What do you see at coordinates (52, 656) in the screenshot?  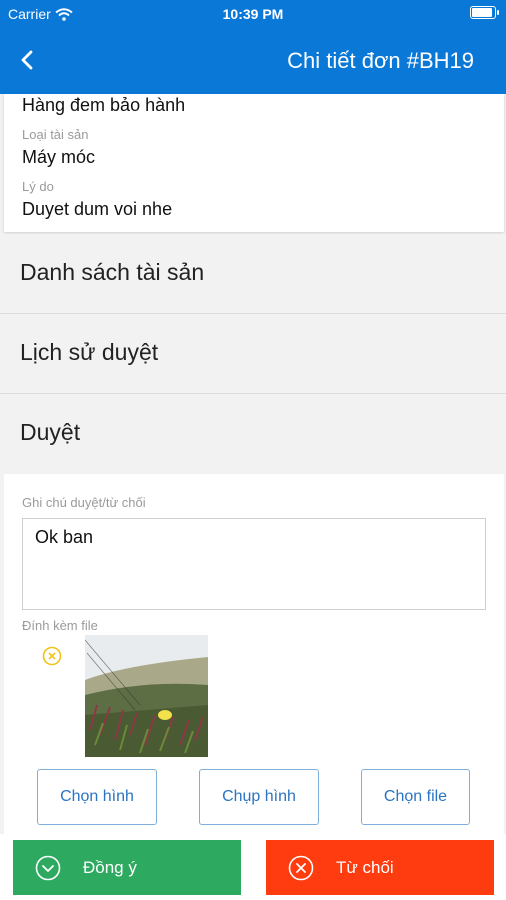 I see `remove-attachment-icon` at bounding box center [52, 656].